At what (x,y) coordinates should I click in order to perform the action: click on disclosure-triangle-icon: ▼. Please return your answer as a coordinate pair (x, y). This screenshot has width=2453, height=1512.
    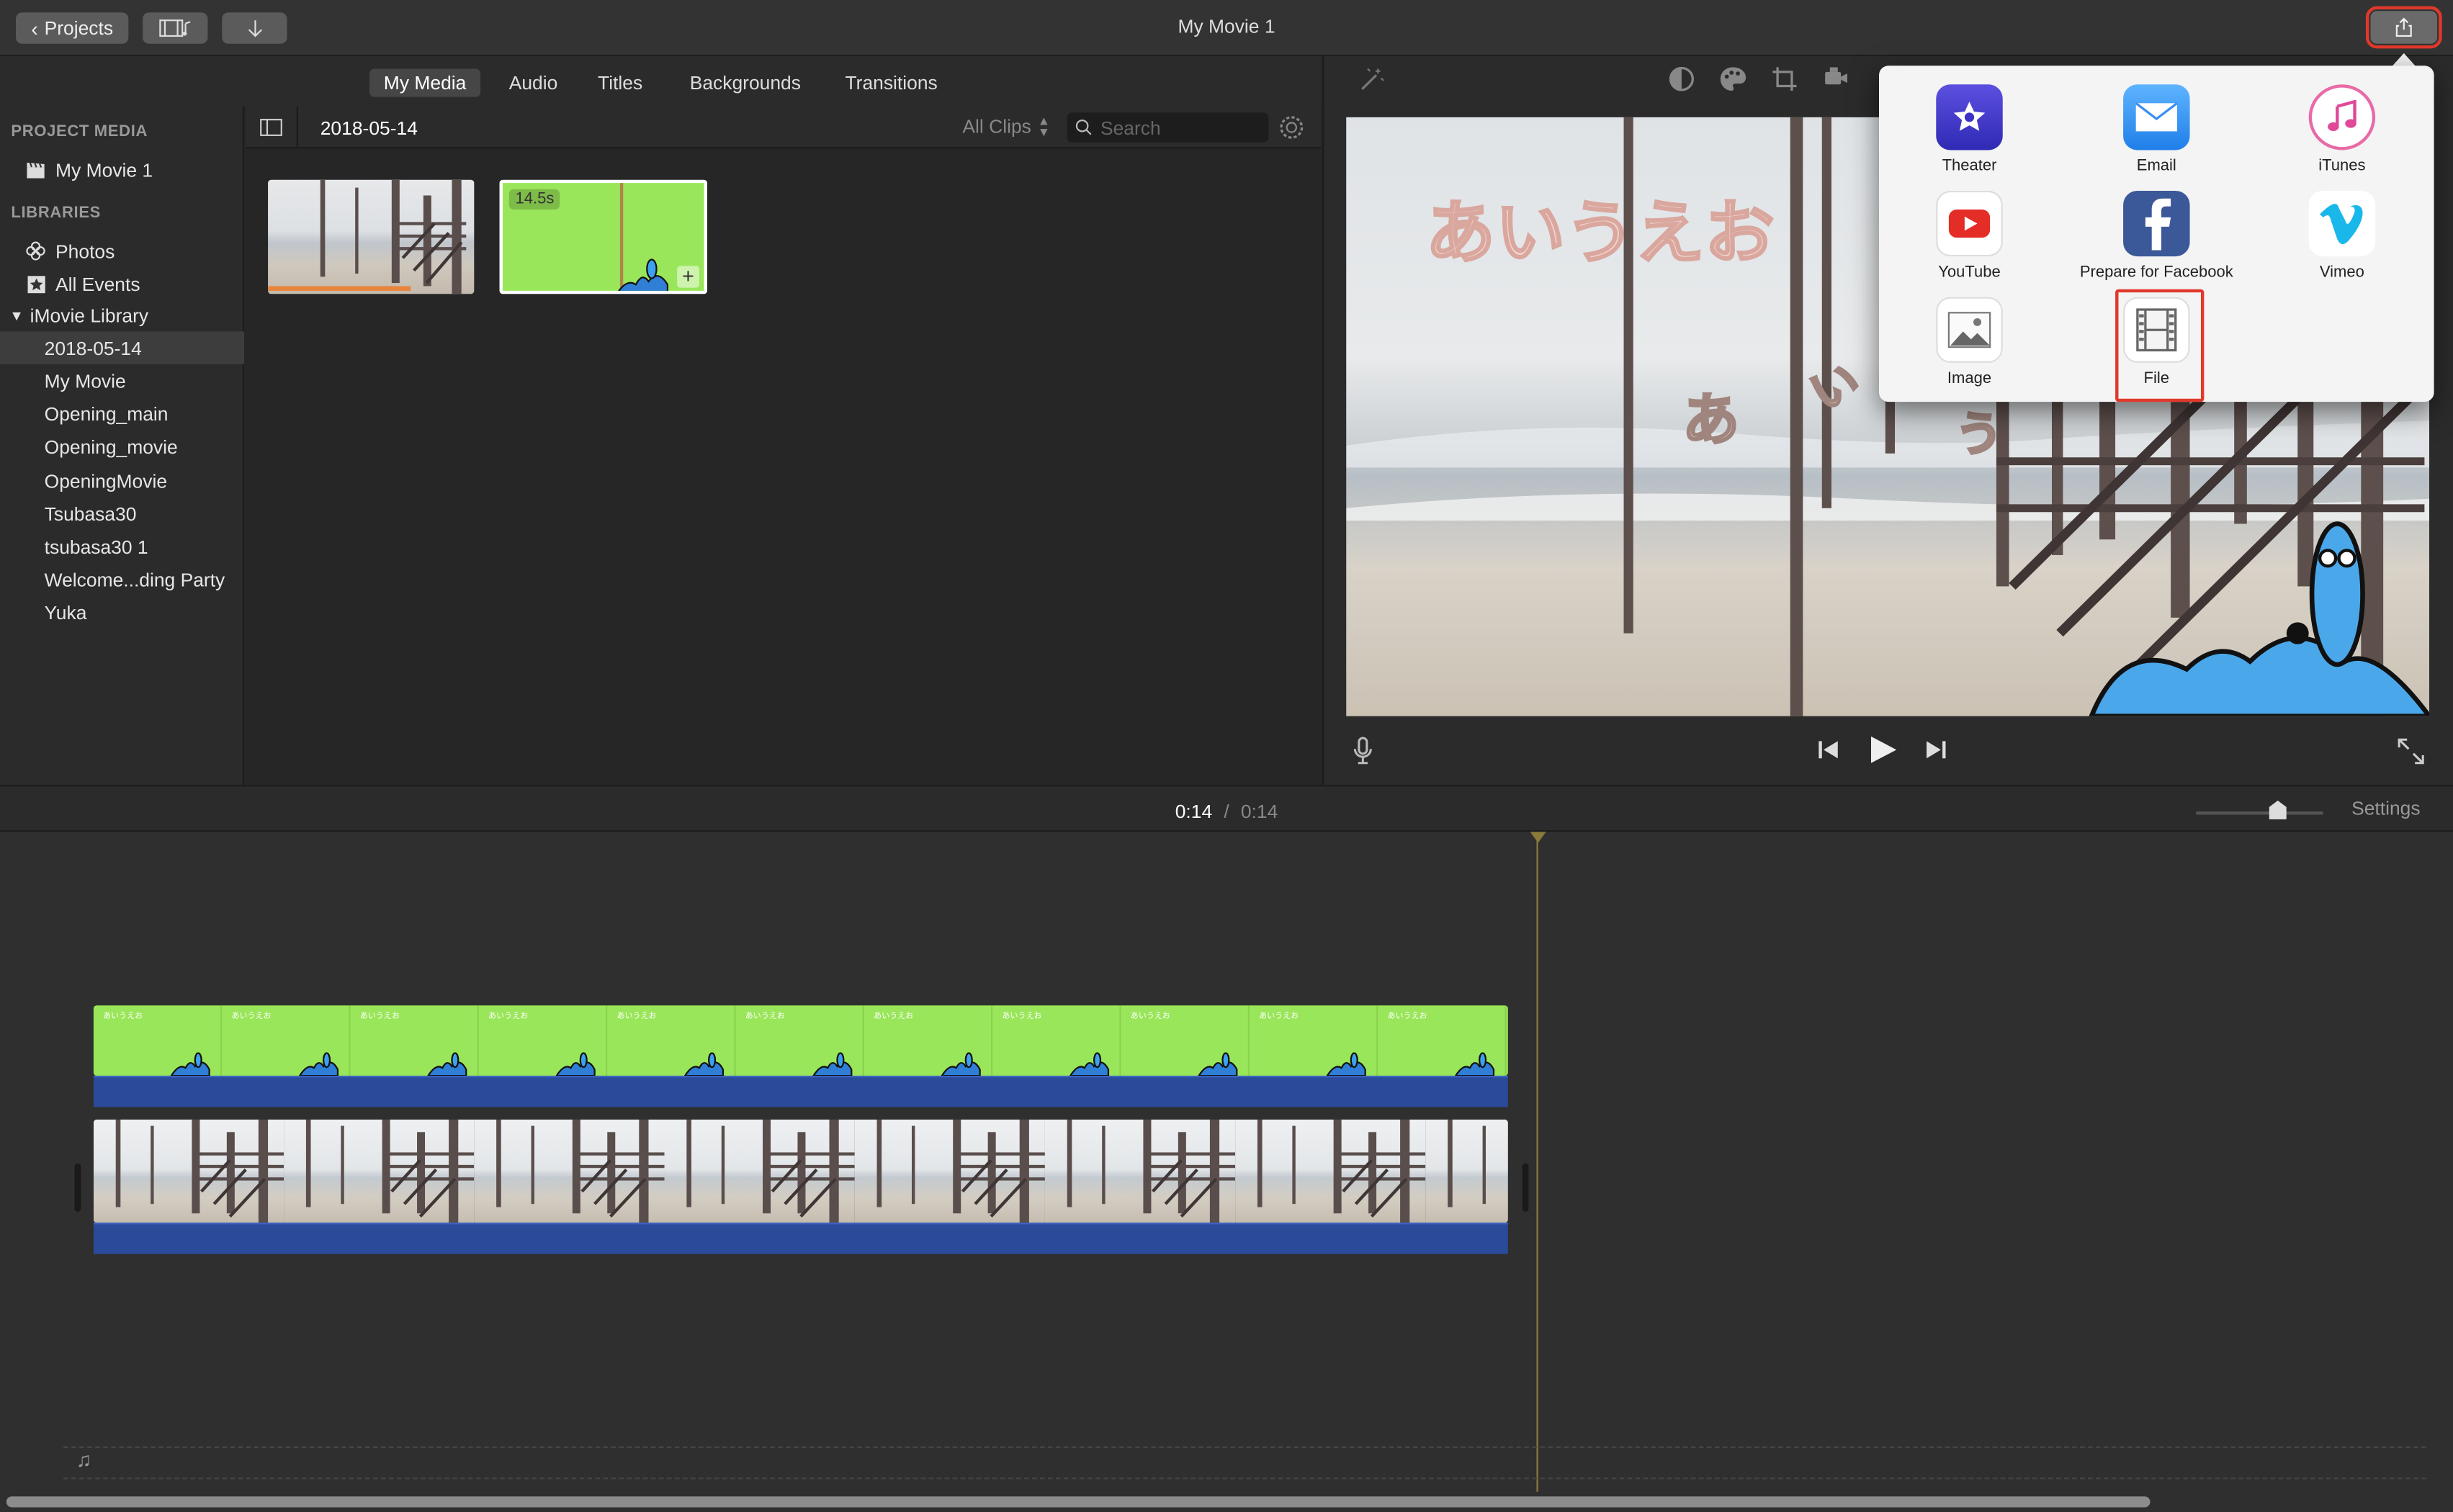
    Looking at the image, I should click on (16, 315).